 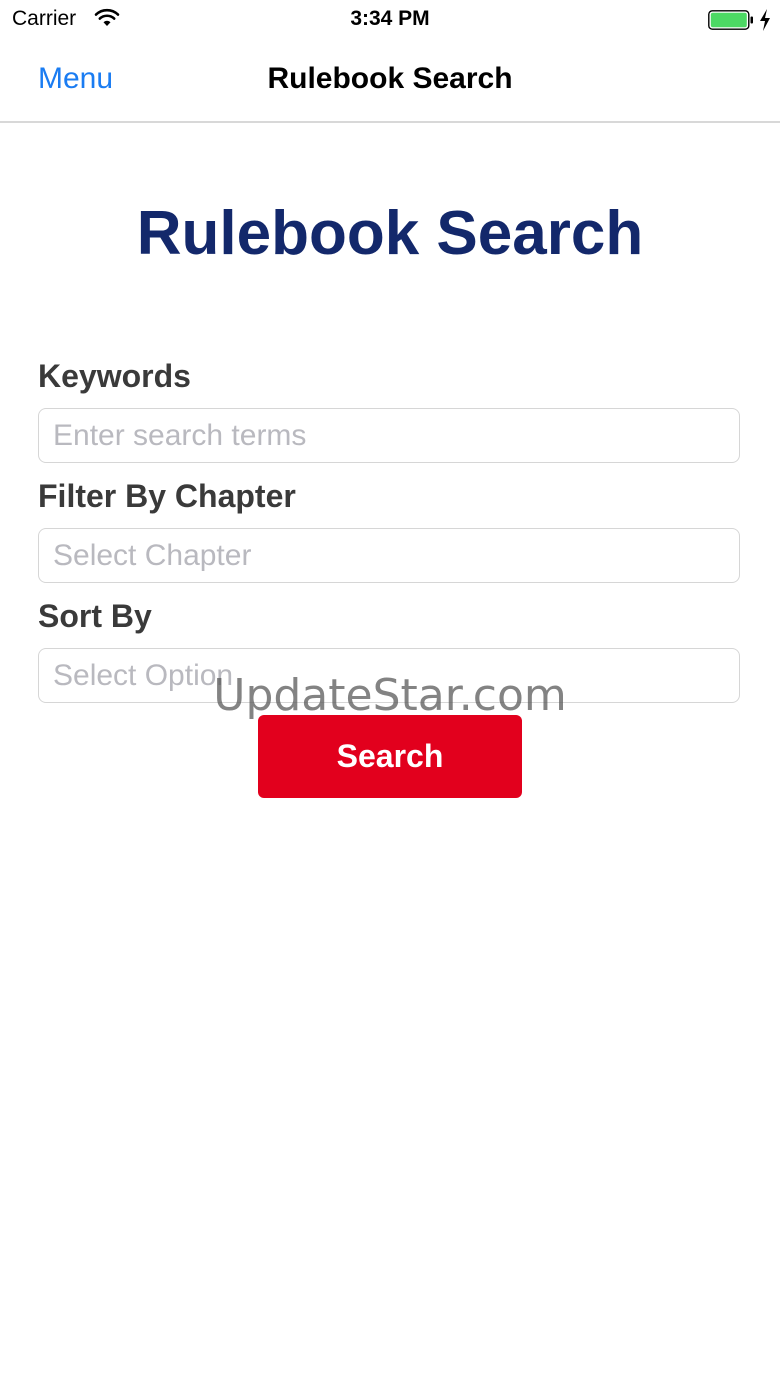 What do you see at coordinates (114, 376) in the screenshot?
I see `keywords-label: Keywords` at bounding box center [114, 376].